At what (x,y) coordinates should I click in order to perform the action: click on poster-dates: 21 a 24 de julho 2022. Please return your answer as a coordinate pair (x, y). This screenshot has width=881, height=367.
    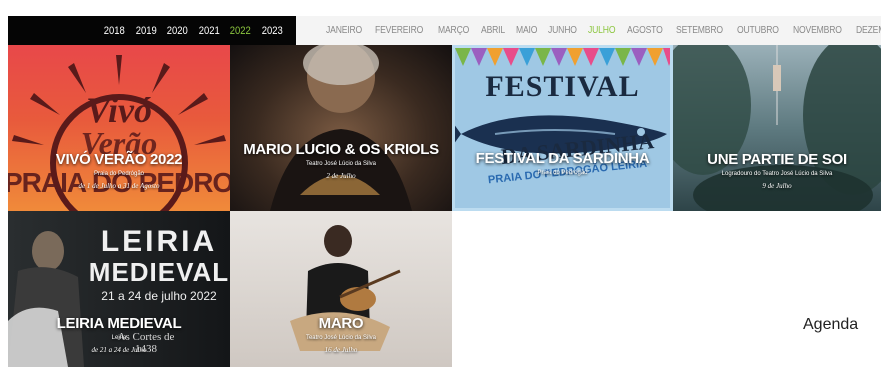
    Looking at the image, I should click on (159, 296).